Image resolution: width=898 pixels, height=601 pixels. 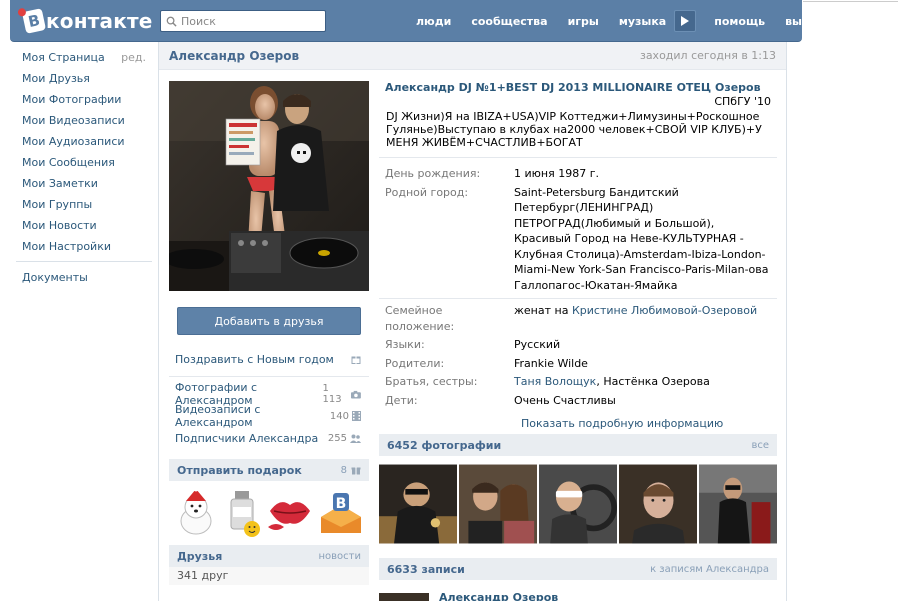 What do you see at coordinates (66, 246) in the screenshot?
I see `menu-label: Мои Настройки` at bounding box center [66, 246].